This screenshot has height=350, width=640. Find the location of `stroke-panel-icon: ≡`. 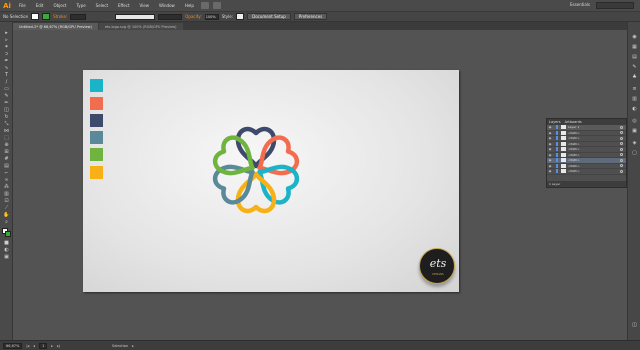

stroke-panel-icon: ≡ is located at coordinates (634, 89).